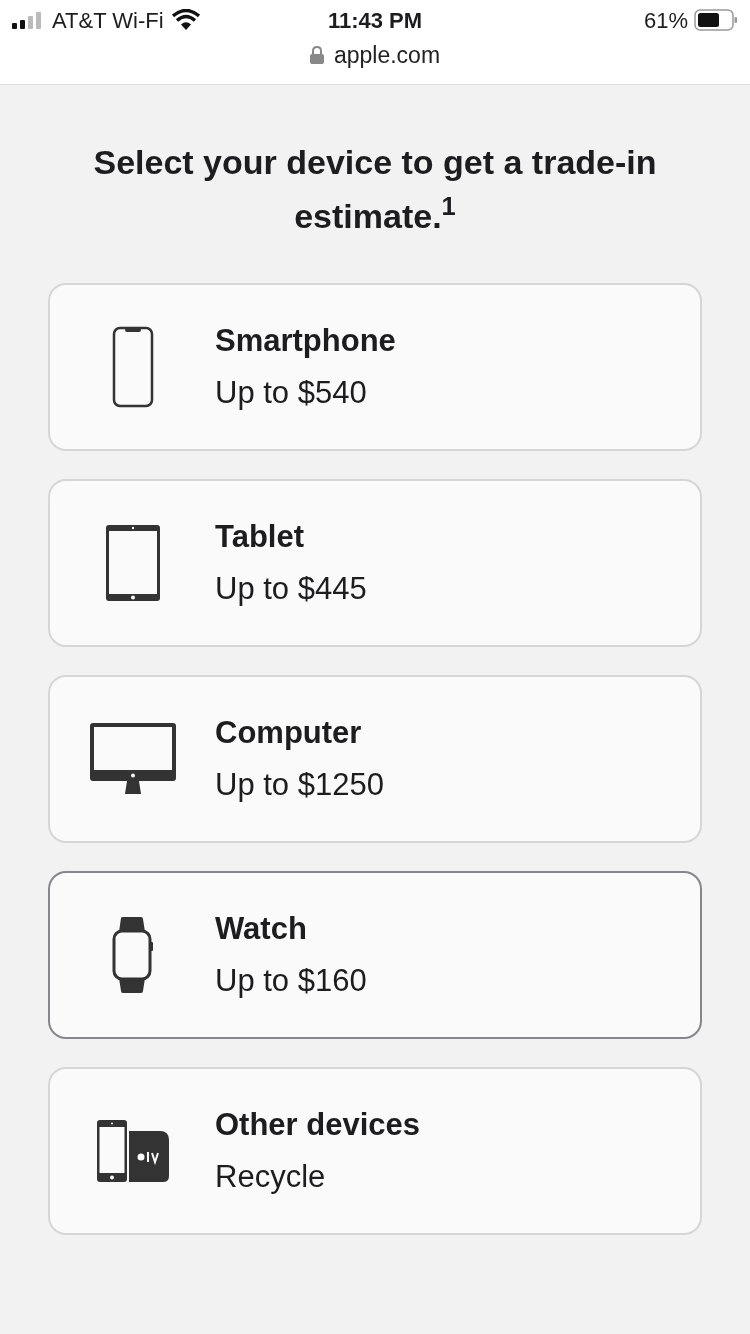  What do you see at coordinates (132, 955) in the screenshot?
I see `watch-icon` at bounding box center [132, 955].